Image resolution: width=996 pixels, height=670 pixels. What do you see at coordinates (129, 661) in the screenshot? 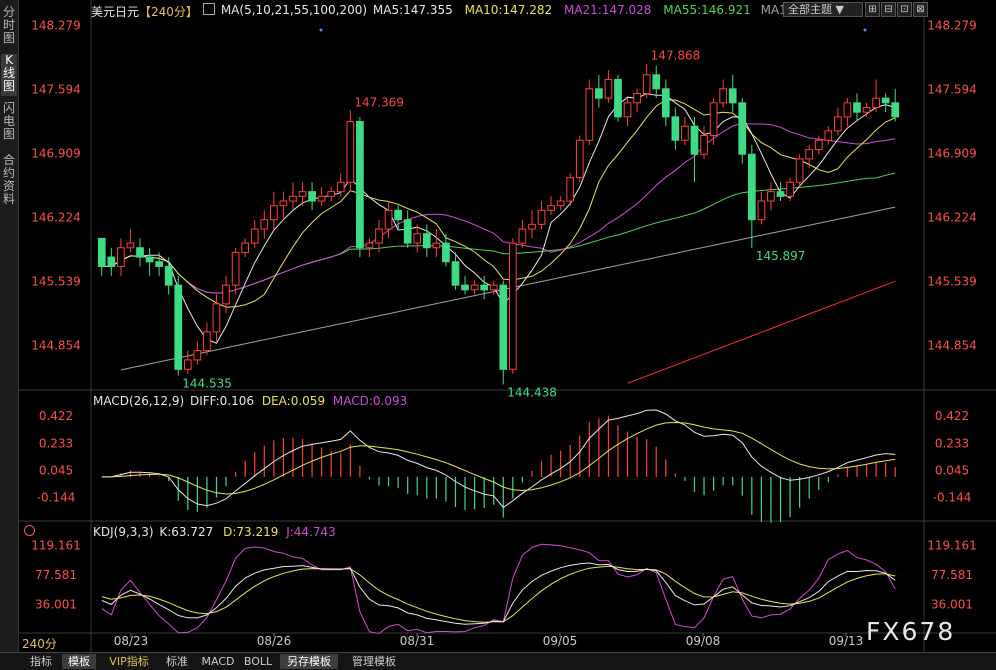
I see `tab-vip-indicators: VIP指标` at bounding box center [129, 661].